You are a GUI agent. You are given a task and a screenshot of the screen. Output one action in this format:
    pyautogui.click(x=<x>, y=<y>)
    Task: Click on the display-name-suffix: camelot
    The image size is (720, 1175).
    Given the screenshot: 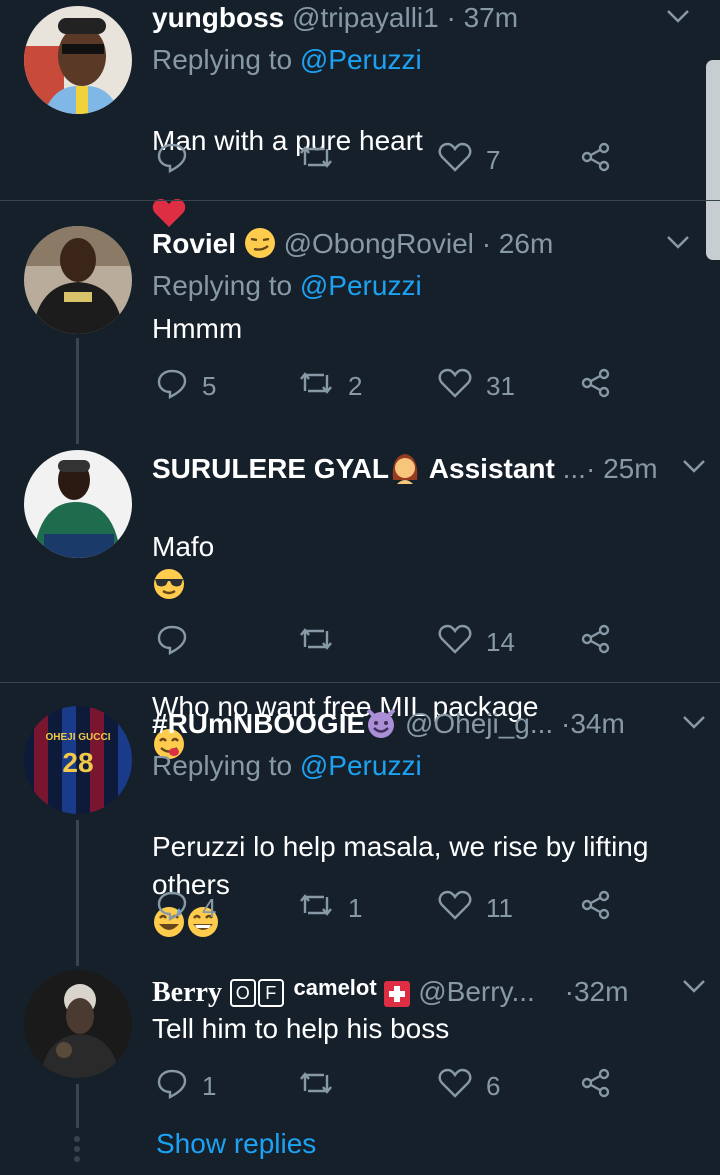 What is the action you would take?
    pyautogui.click(x=335, y=987)
    